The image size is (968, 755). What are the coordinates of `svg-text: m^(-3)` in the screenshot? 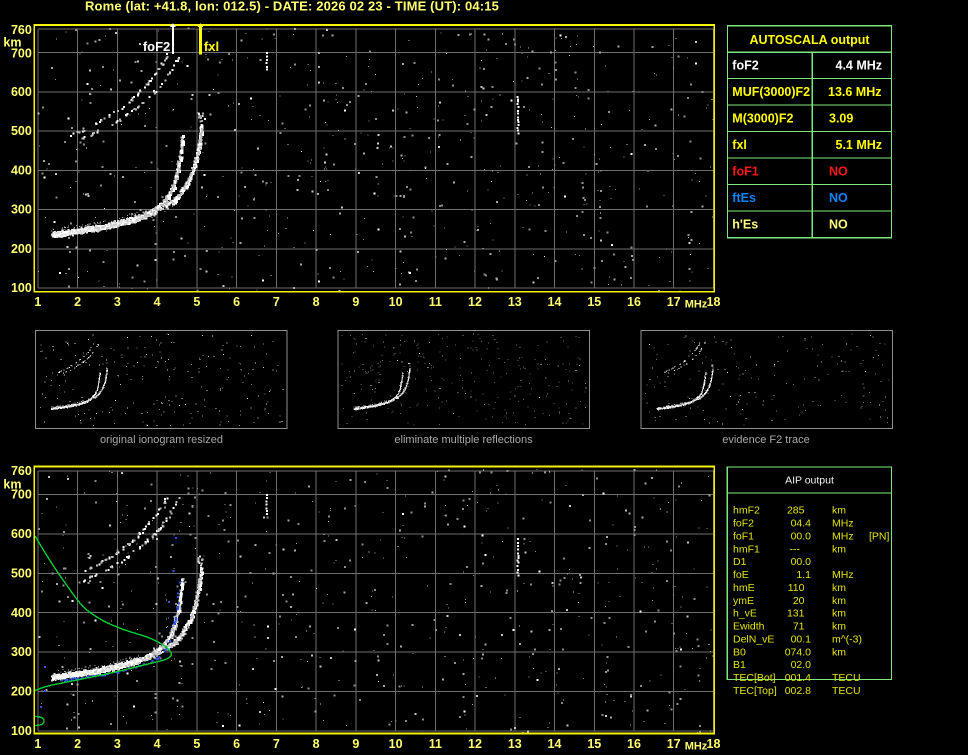 It's located at (847, 639).